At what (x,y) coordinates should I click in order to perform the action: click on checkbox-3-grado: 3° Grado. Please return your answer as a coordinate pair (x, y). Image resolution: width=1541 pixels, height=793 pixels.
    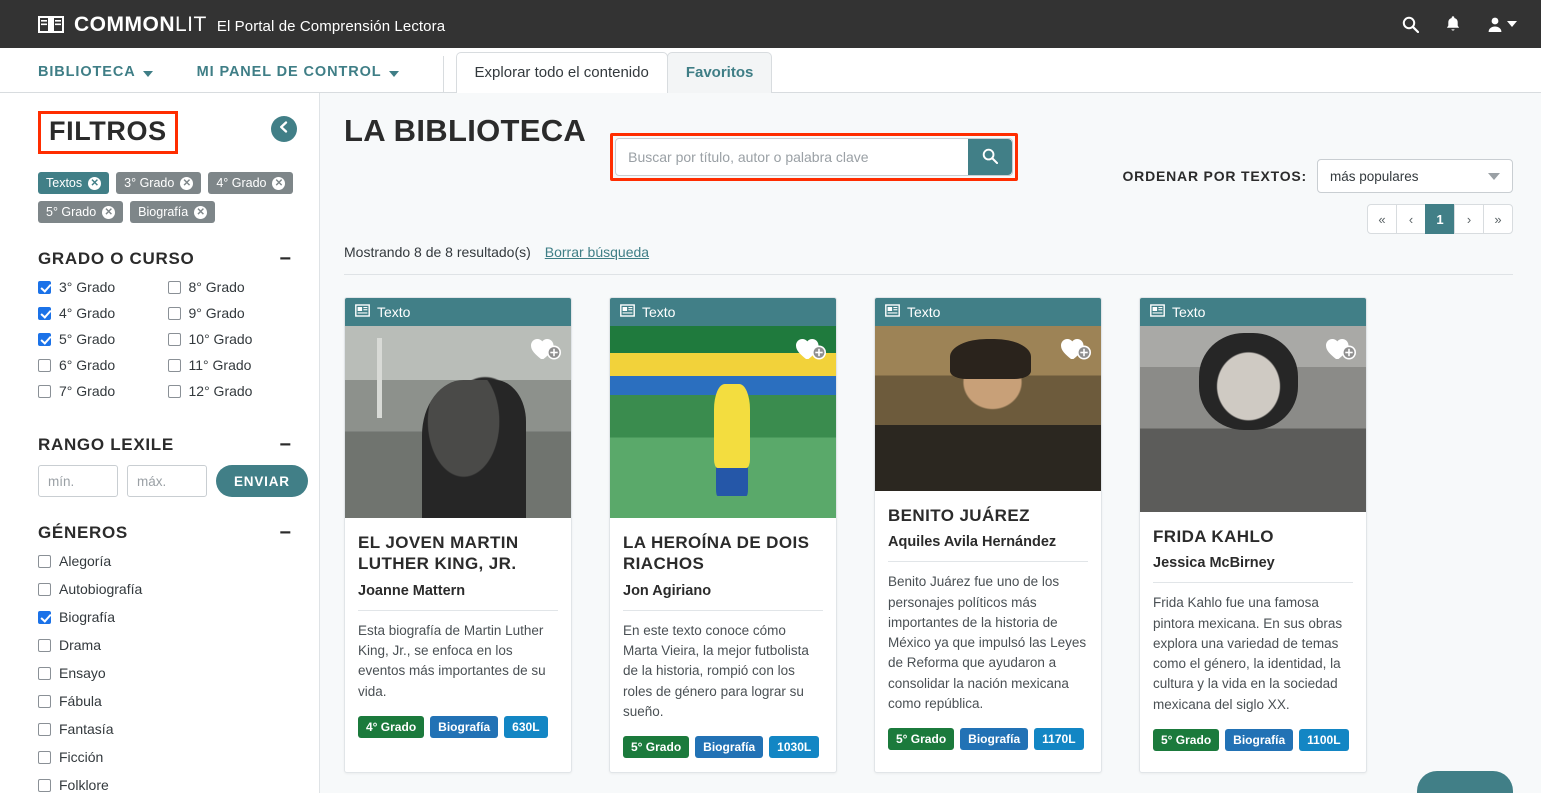
    Looking at the image, I should click on (103, 287).